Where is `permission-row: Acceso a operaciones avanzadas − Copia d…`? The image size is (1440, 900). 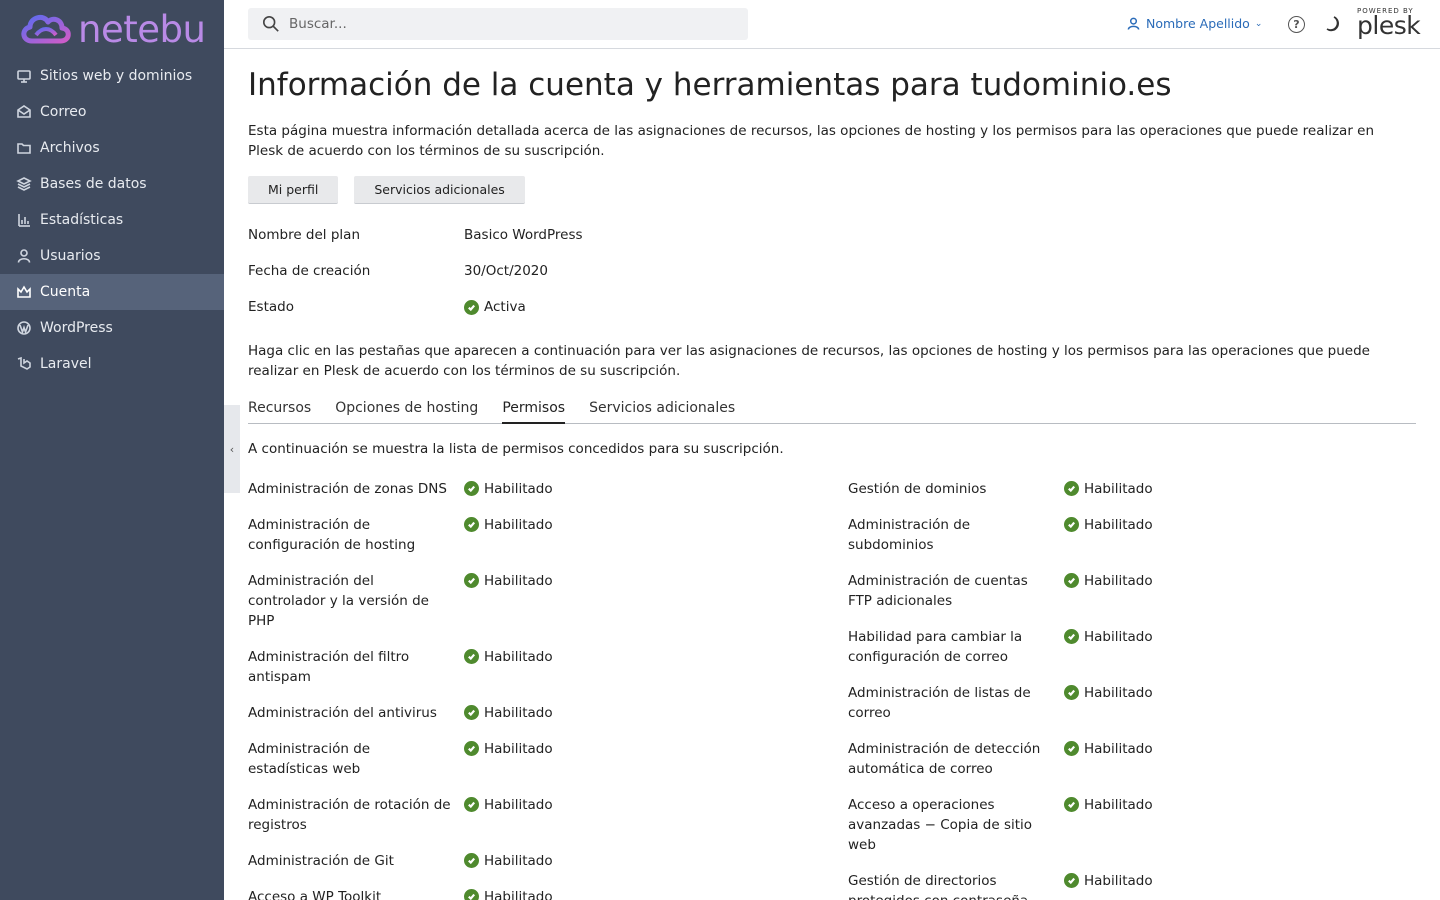 permission-row: Acceso a operaciones avanzadas − Copia d… is located at coordinates (1128, 825).